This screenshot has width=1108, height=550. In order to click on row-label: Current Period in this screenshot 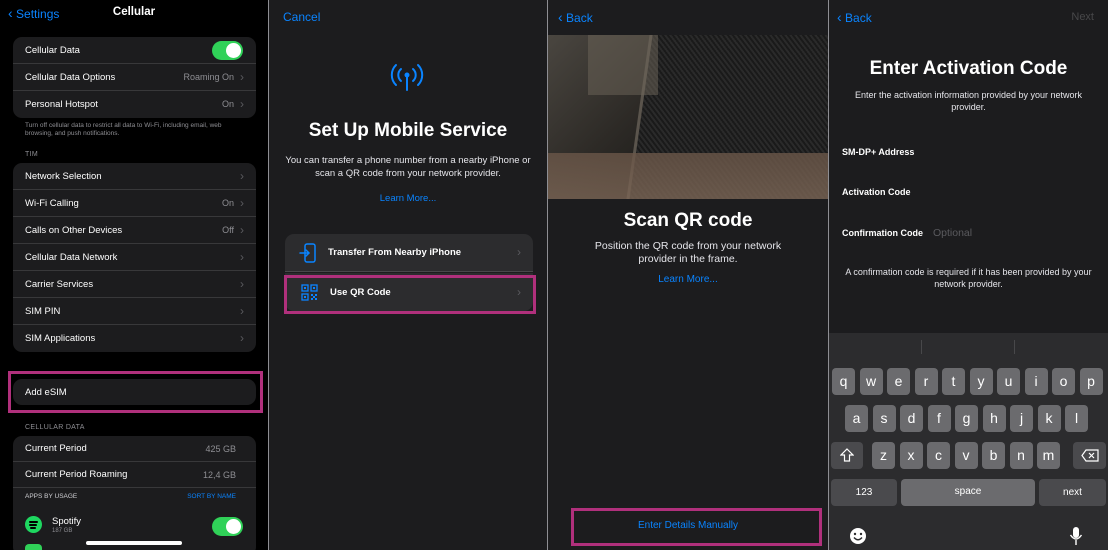, I will do `click(56, 448)`.